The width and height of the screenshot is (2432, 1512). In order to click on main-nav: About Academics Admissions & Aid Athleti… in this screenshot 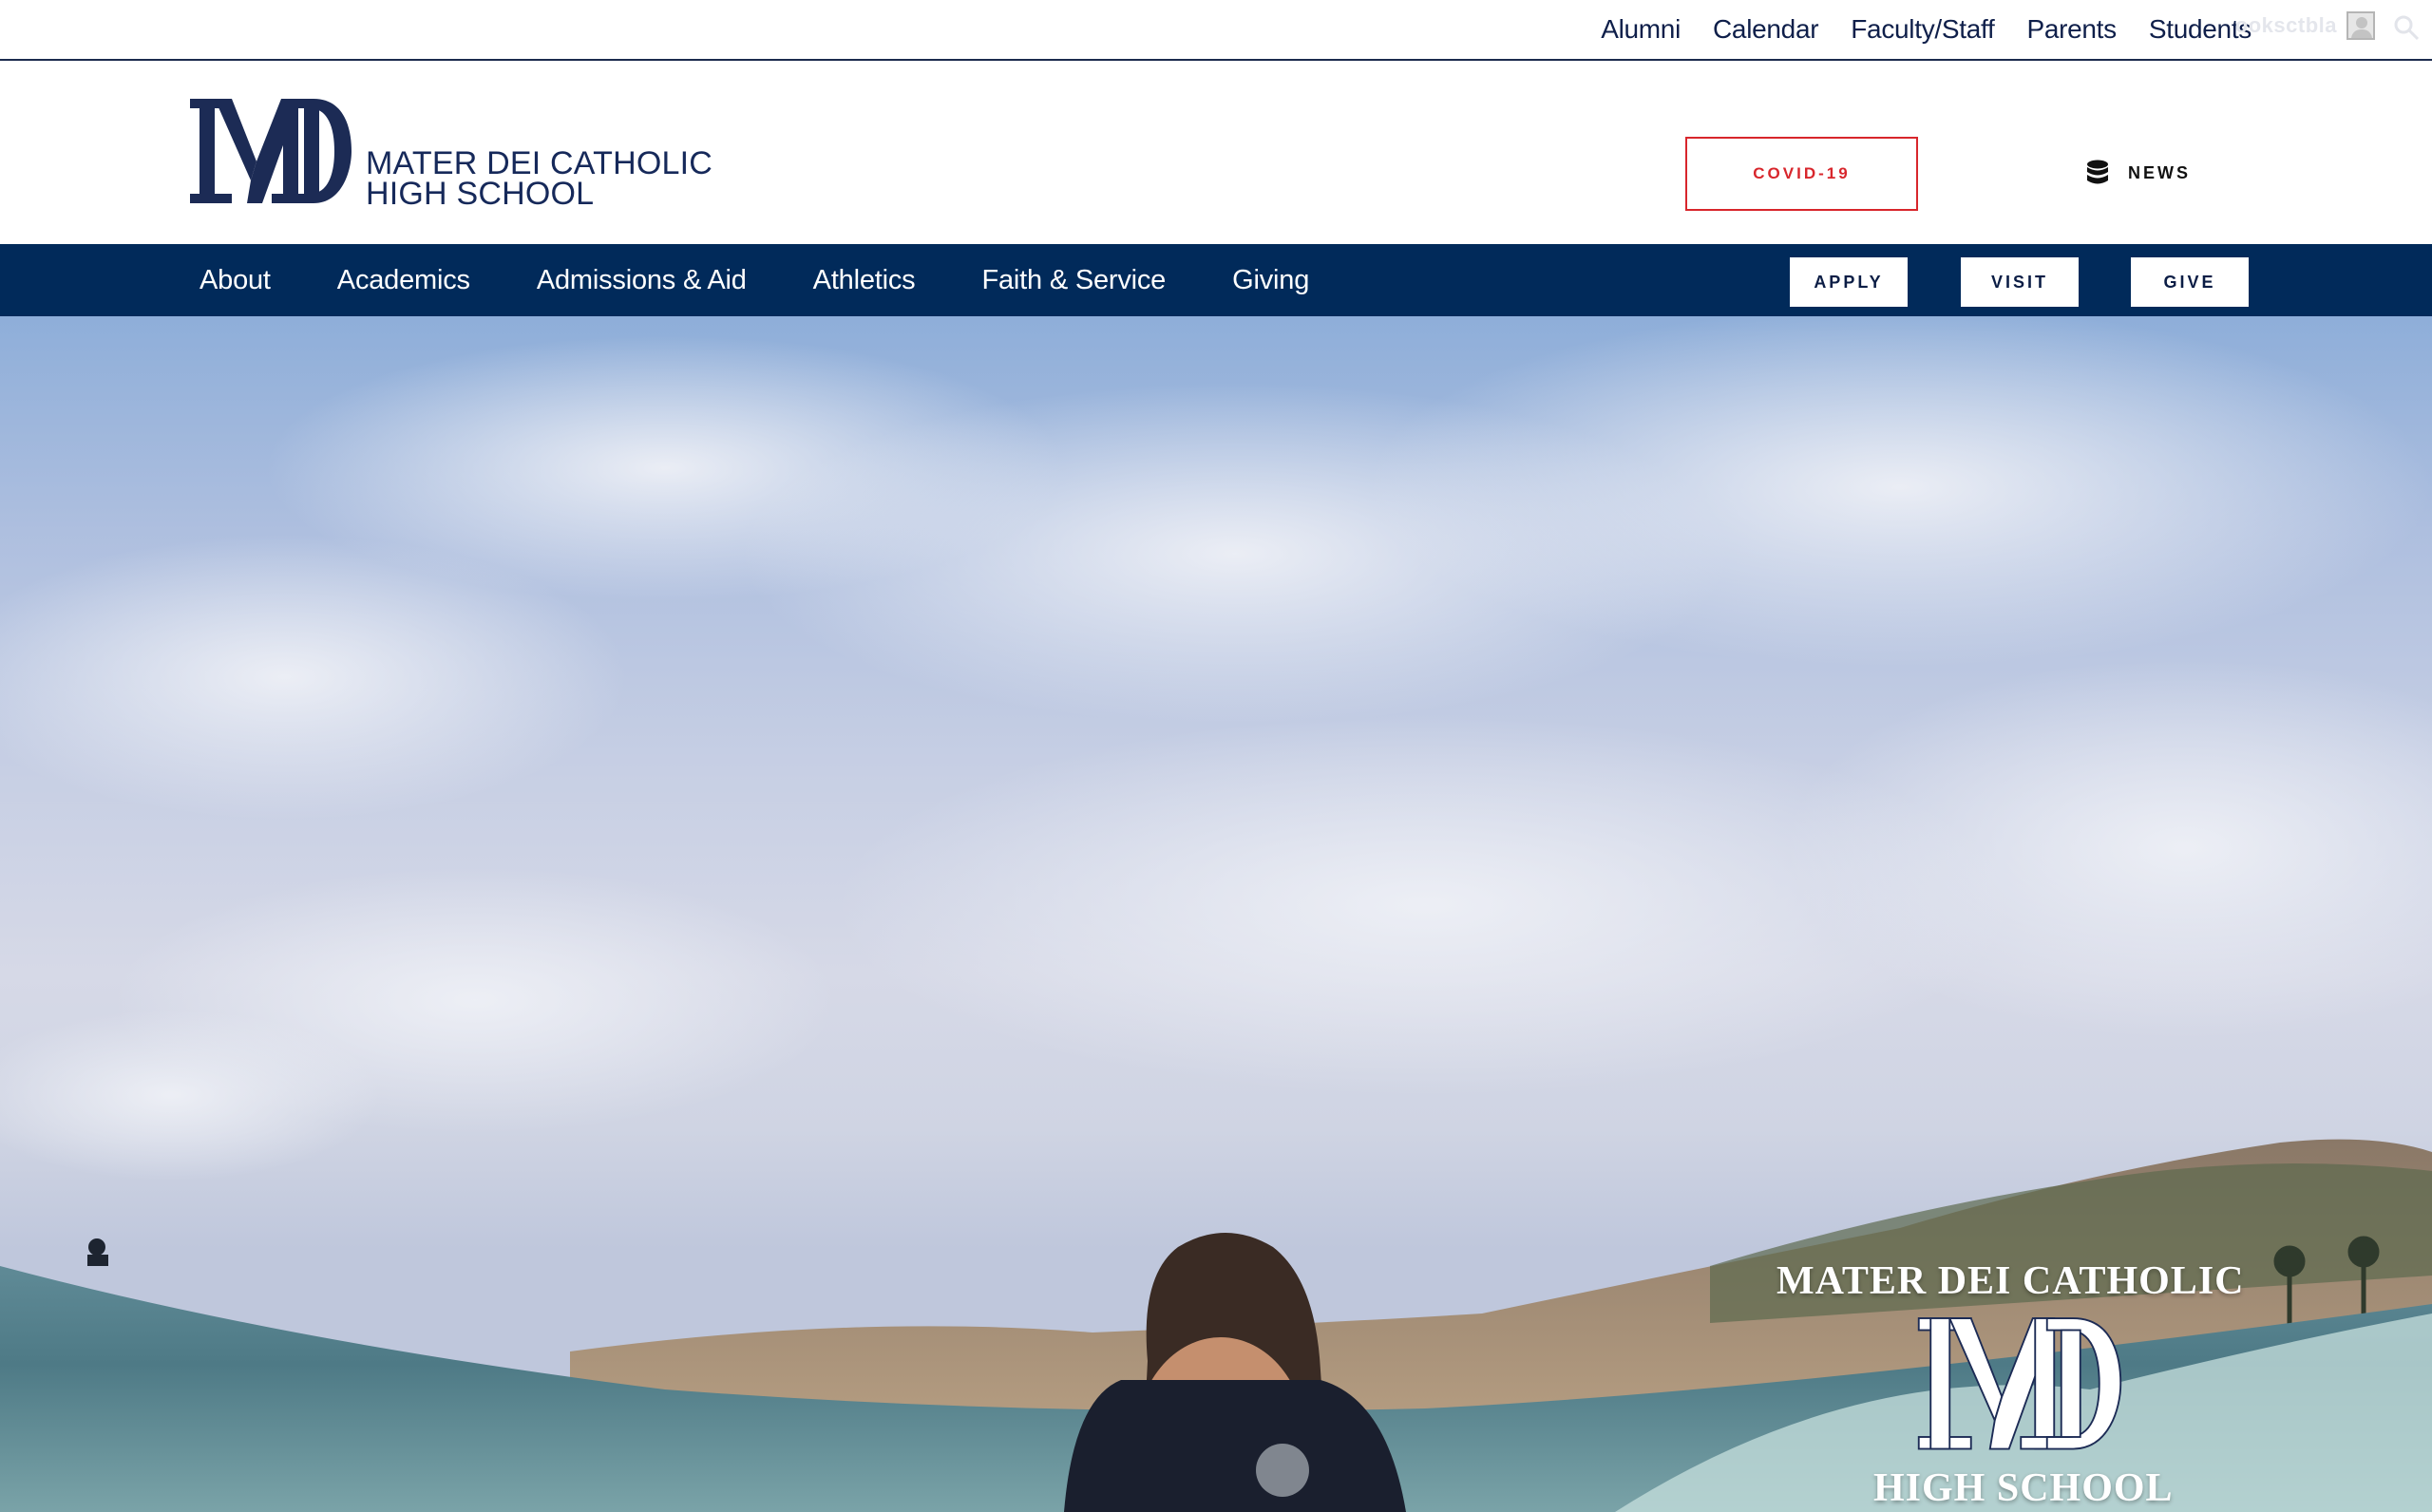, I will do `click(1216, 280)`.